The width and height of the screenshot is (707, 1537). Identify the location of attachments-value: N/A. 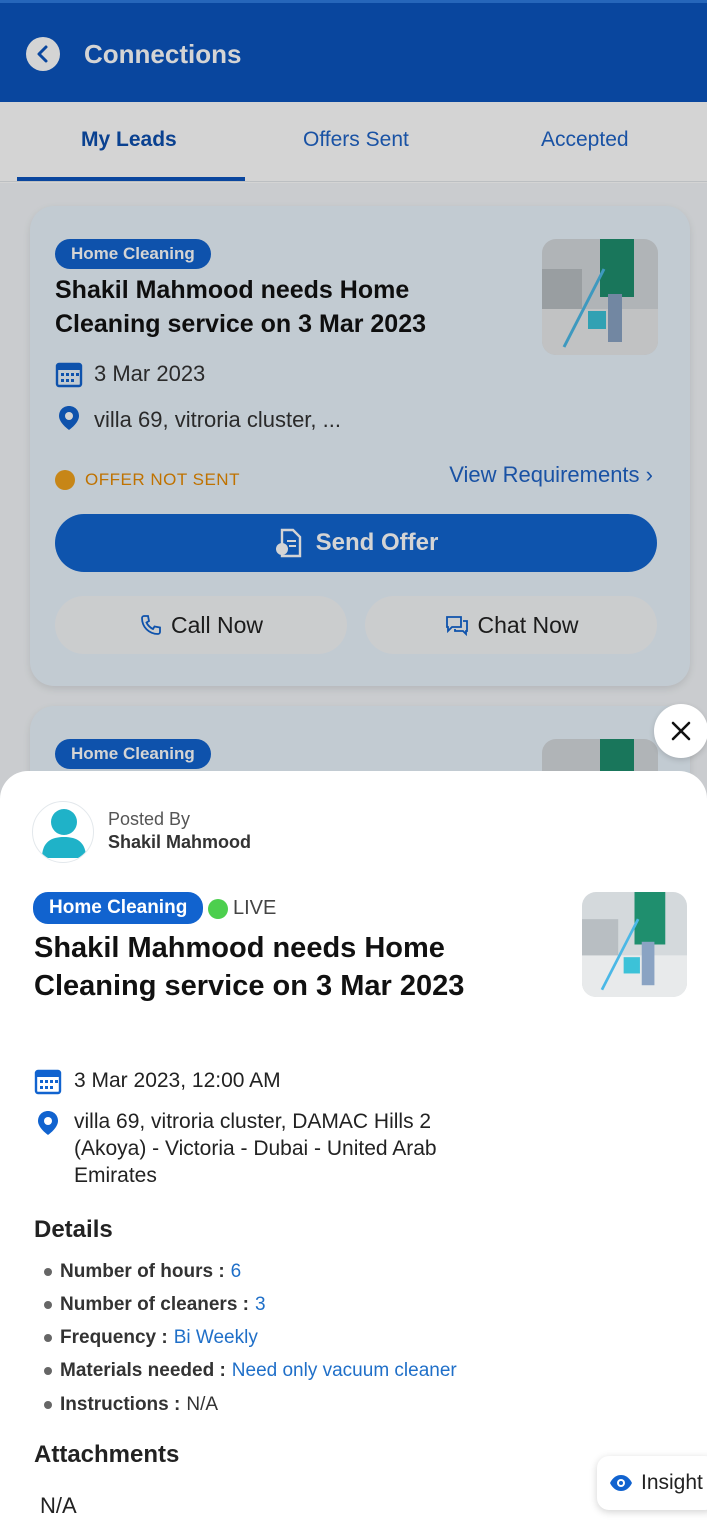
(58, 1505).